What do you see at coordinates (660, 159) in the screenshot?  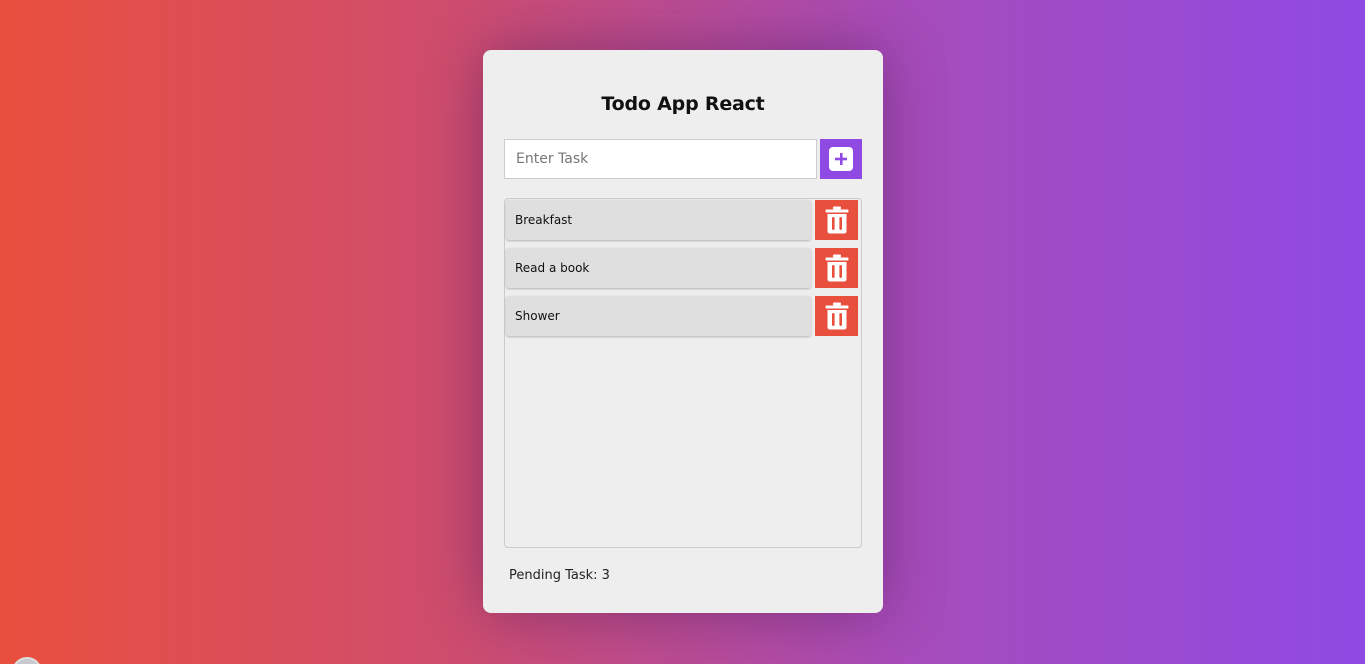 I see `task-input` at bounding box center [660, 159].